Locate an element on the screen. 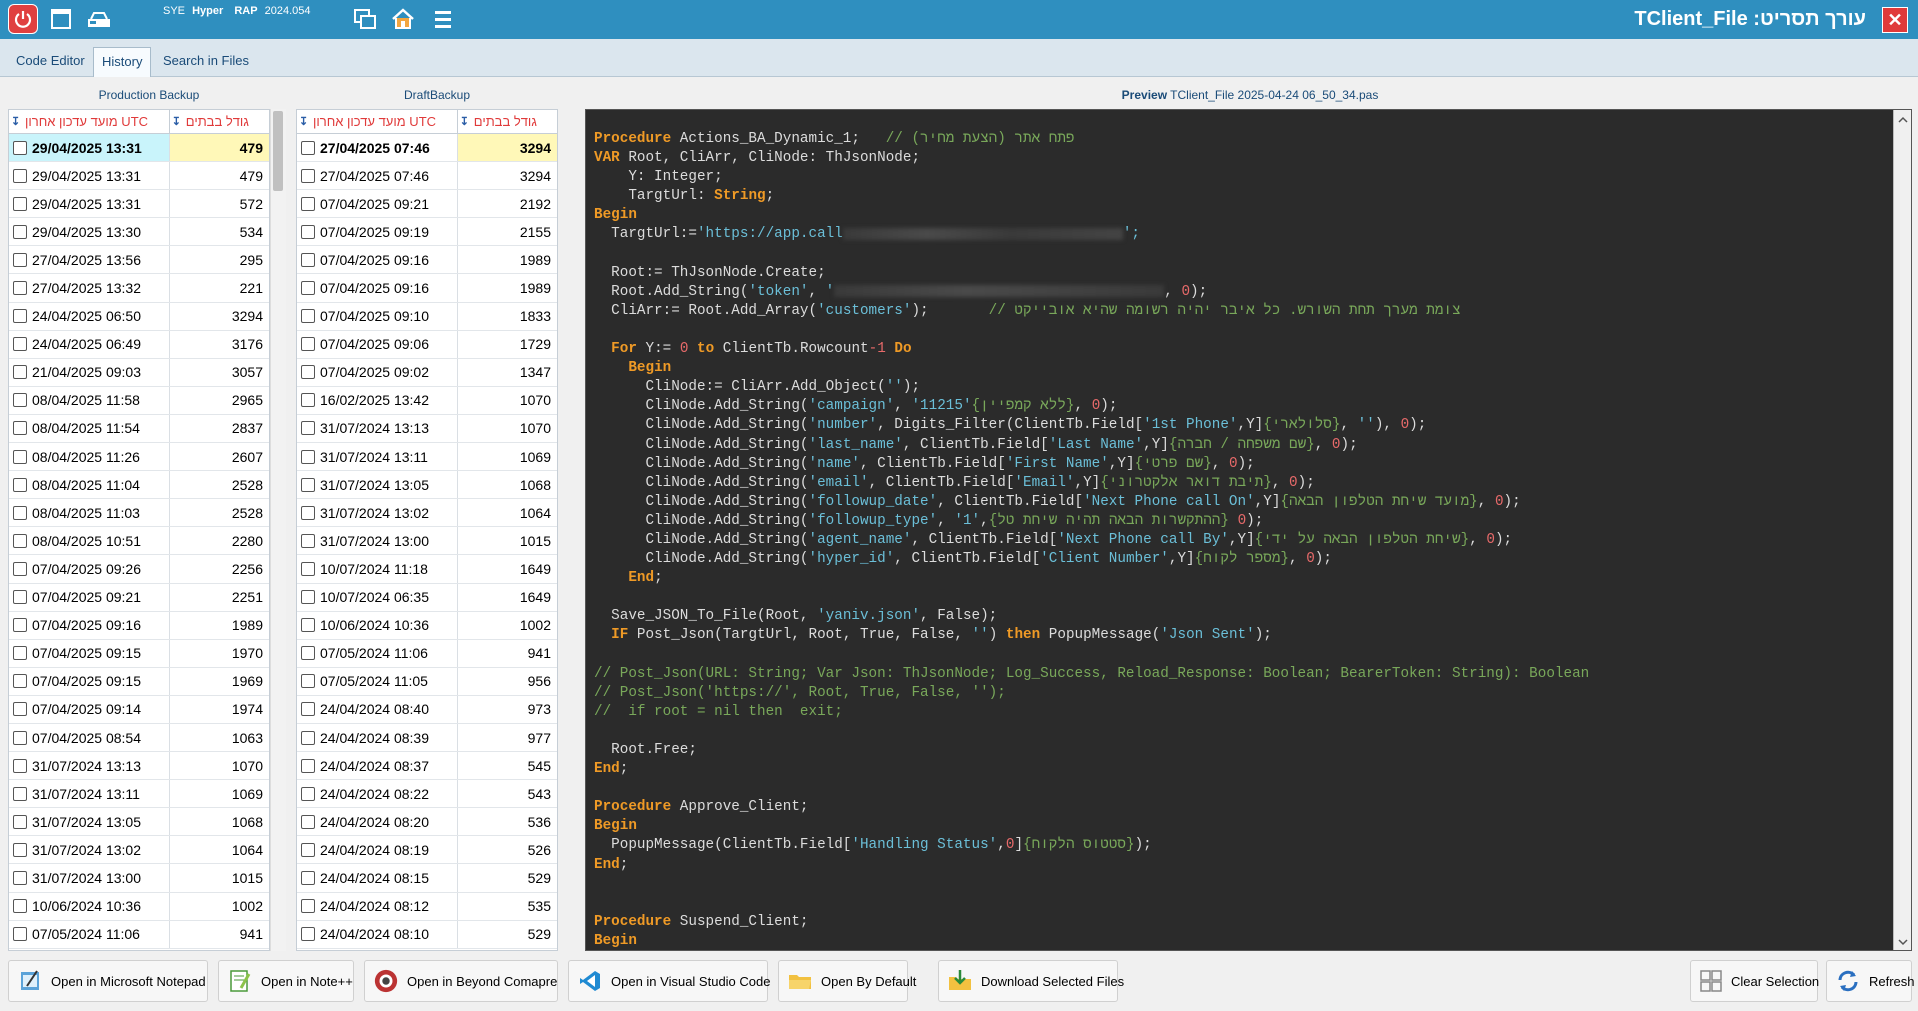 This screenshot has width=1918, height=1011. table-row: 24/04/2025 06:50 3294 is located at coordinates (139, 316).